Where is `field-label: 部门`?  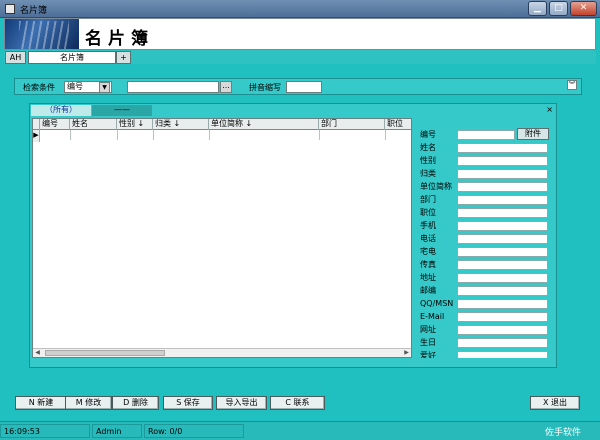 field-label: 部门 is located at coordinates (428, 199).